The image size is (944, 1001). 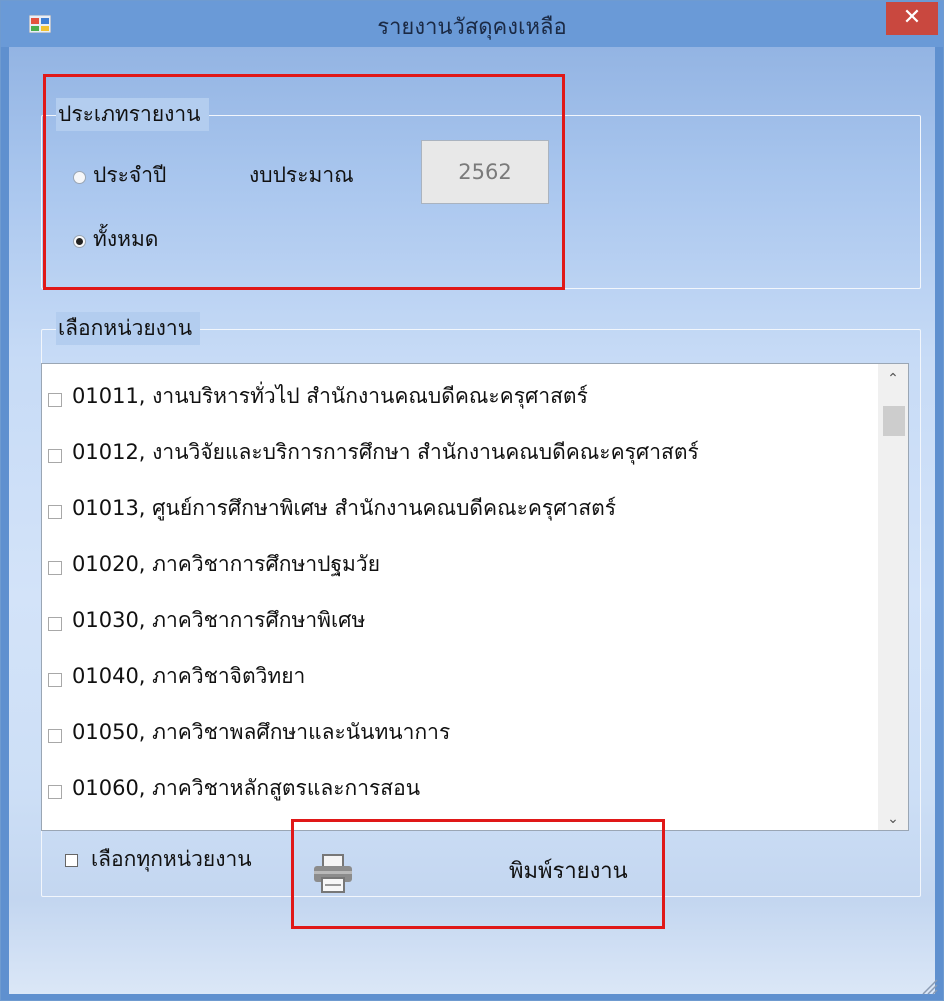 I want to click on resize-grip-icon, so click(x=928, y=985).